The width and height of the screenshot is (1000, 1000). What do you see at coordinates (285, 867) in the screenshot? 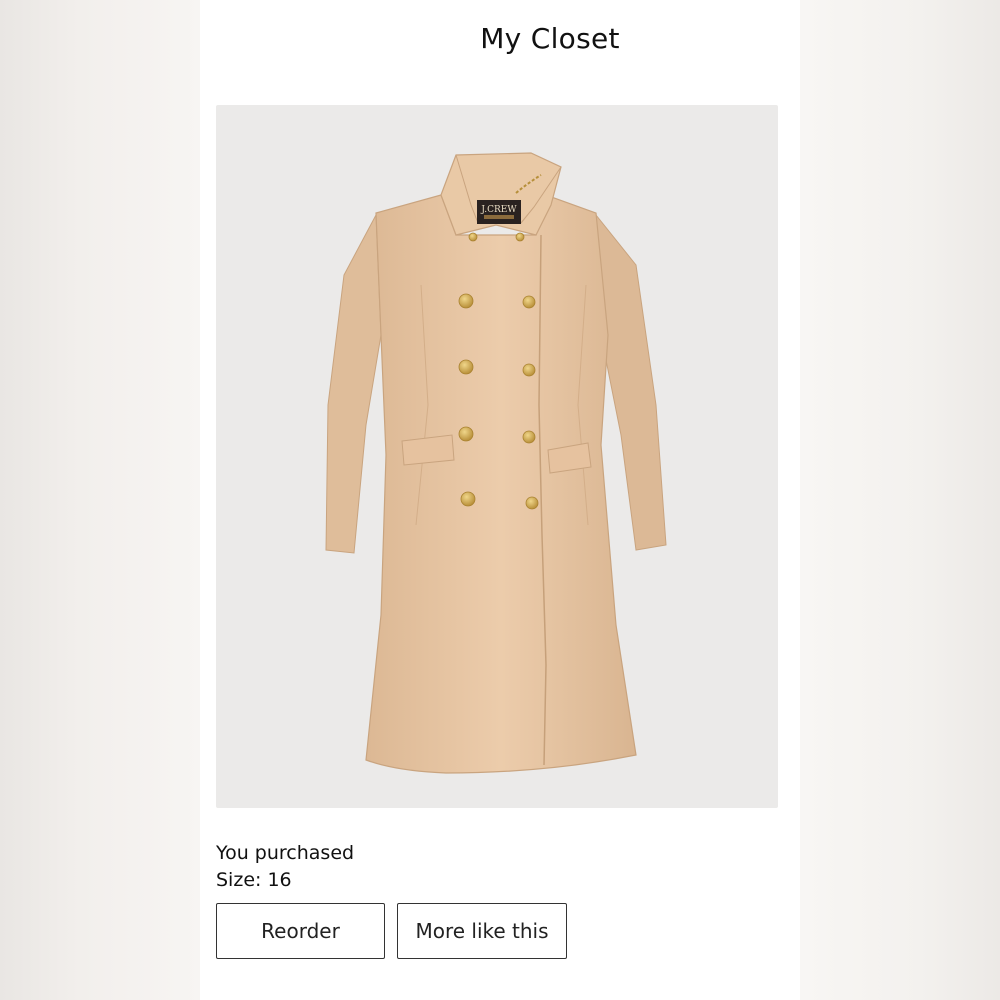
I see `purchase-info: You purchased Size: 16` at bounding box center [285, 867].